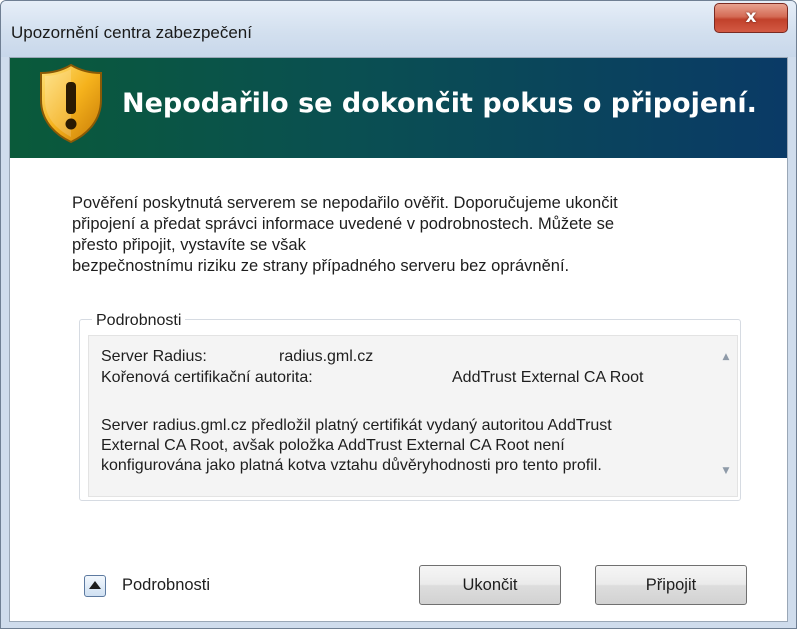  I want to click on details-legend: Podrobnosti, so click(139, 321).